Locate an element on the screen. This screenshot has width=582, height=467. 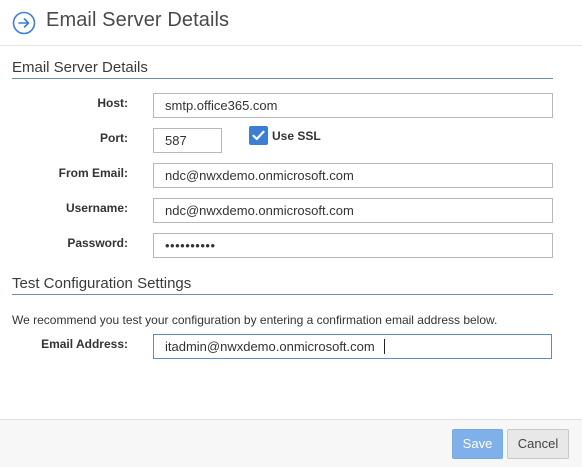
checkmark-icon is located at coordinates (258, 135).